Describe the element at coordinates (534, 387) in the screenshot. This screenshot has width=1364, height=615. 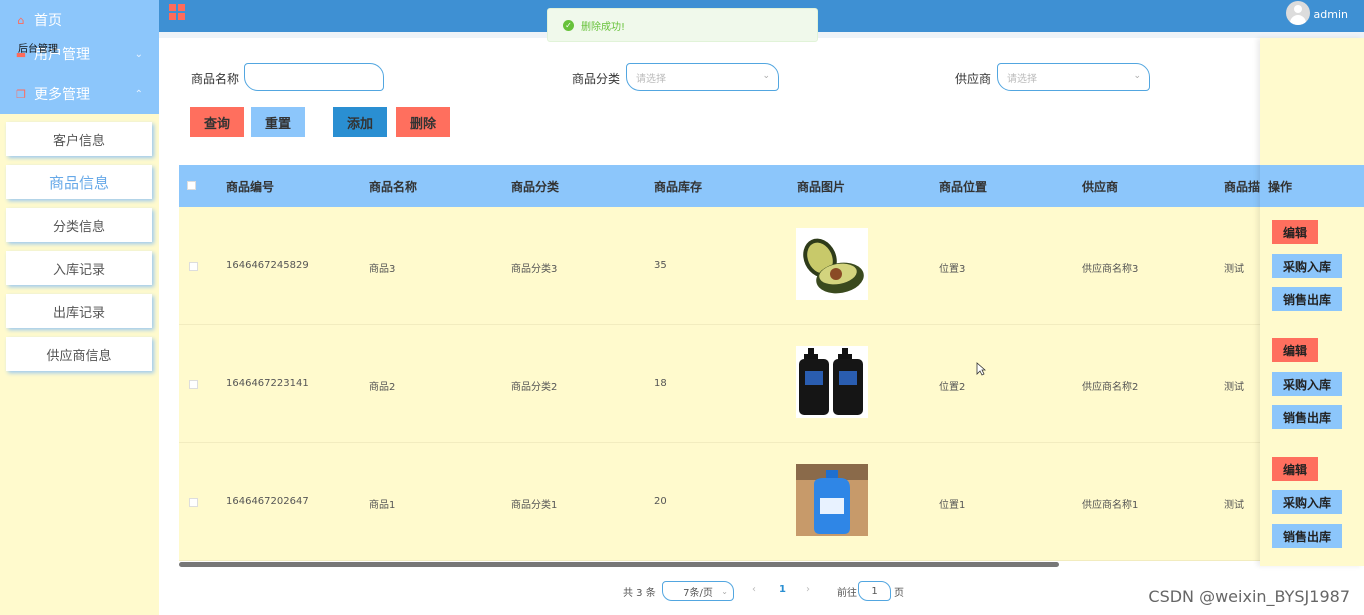
I see `cell-product-category: 商品分类2` at that location.